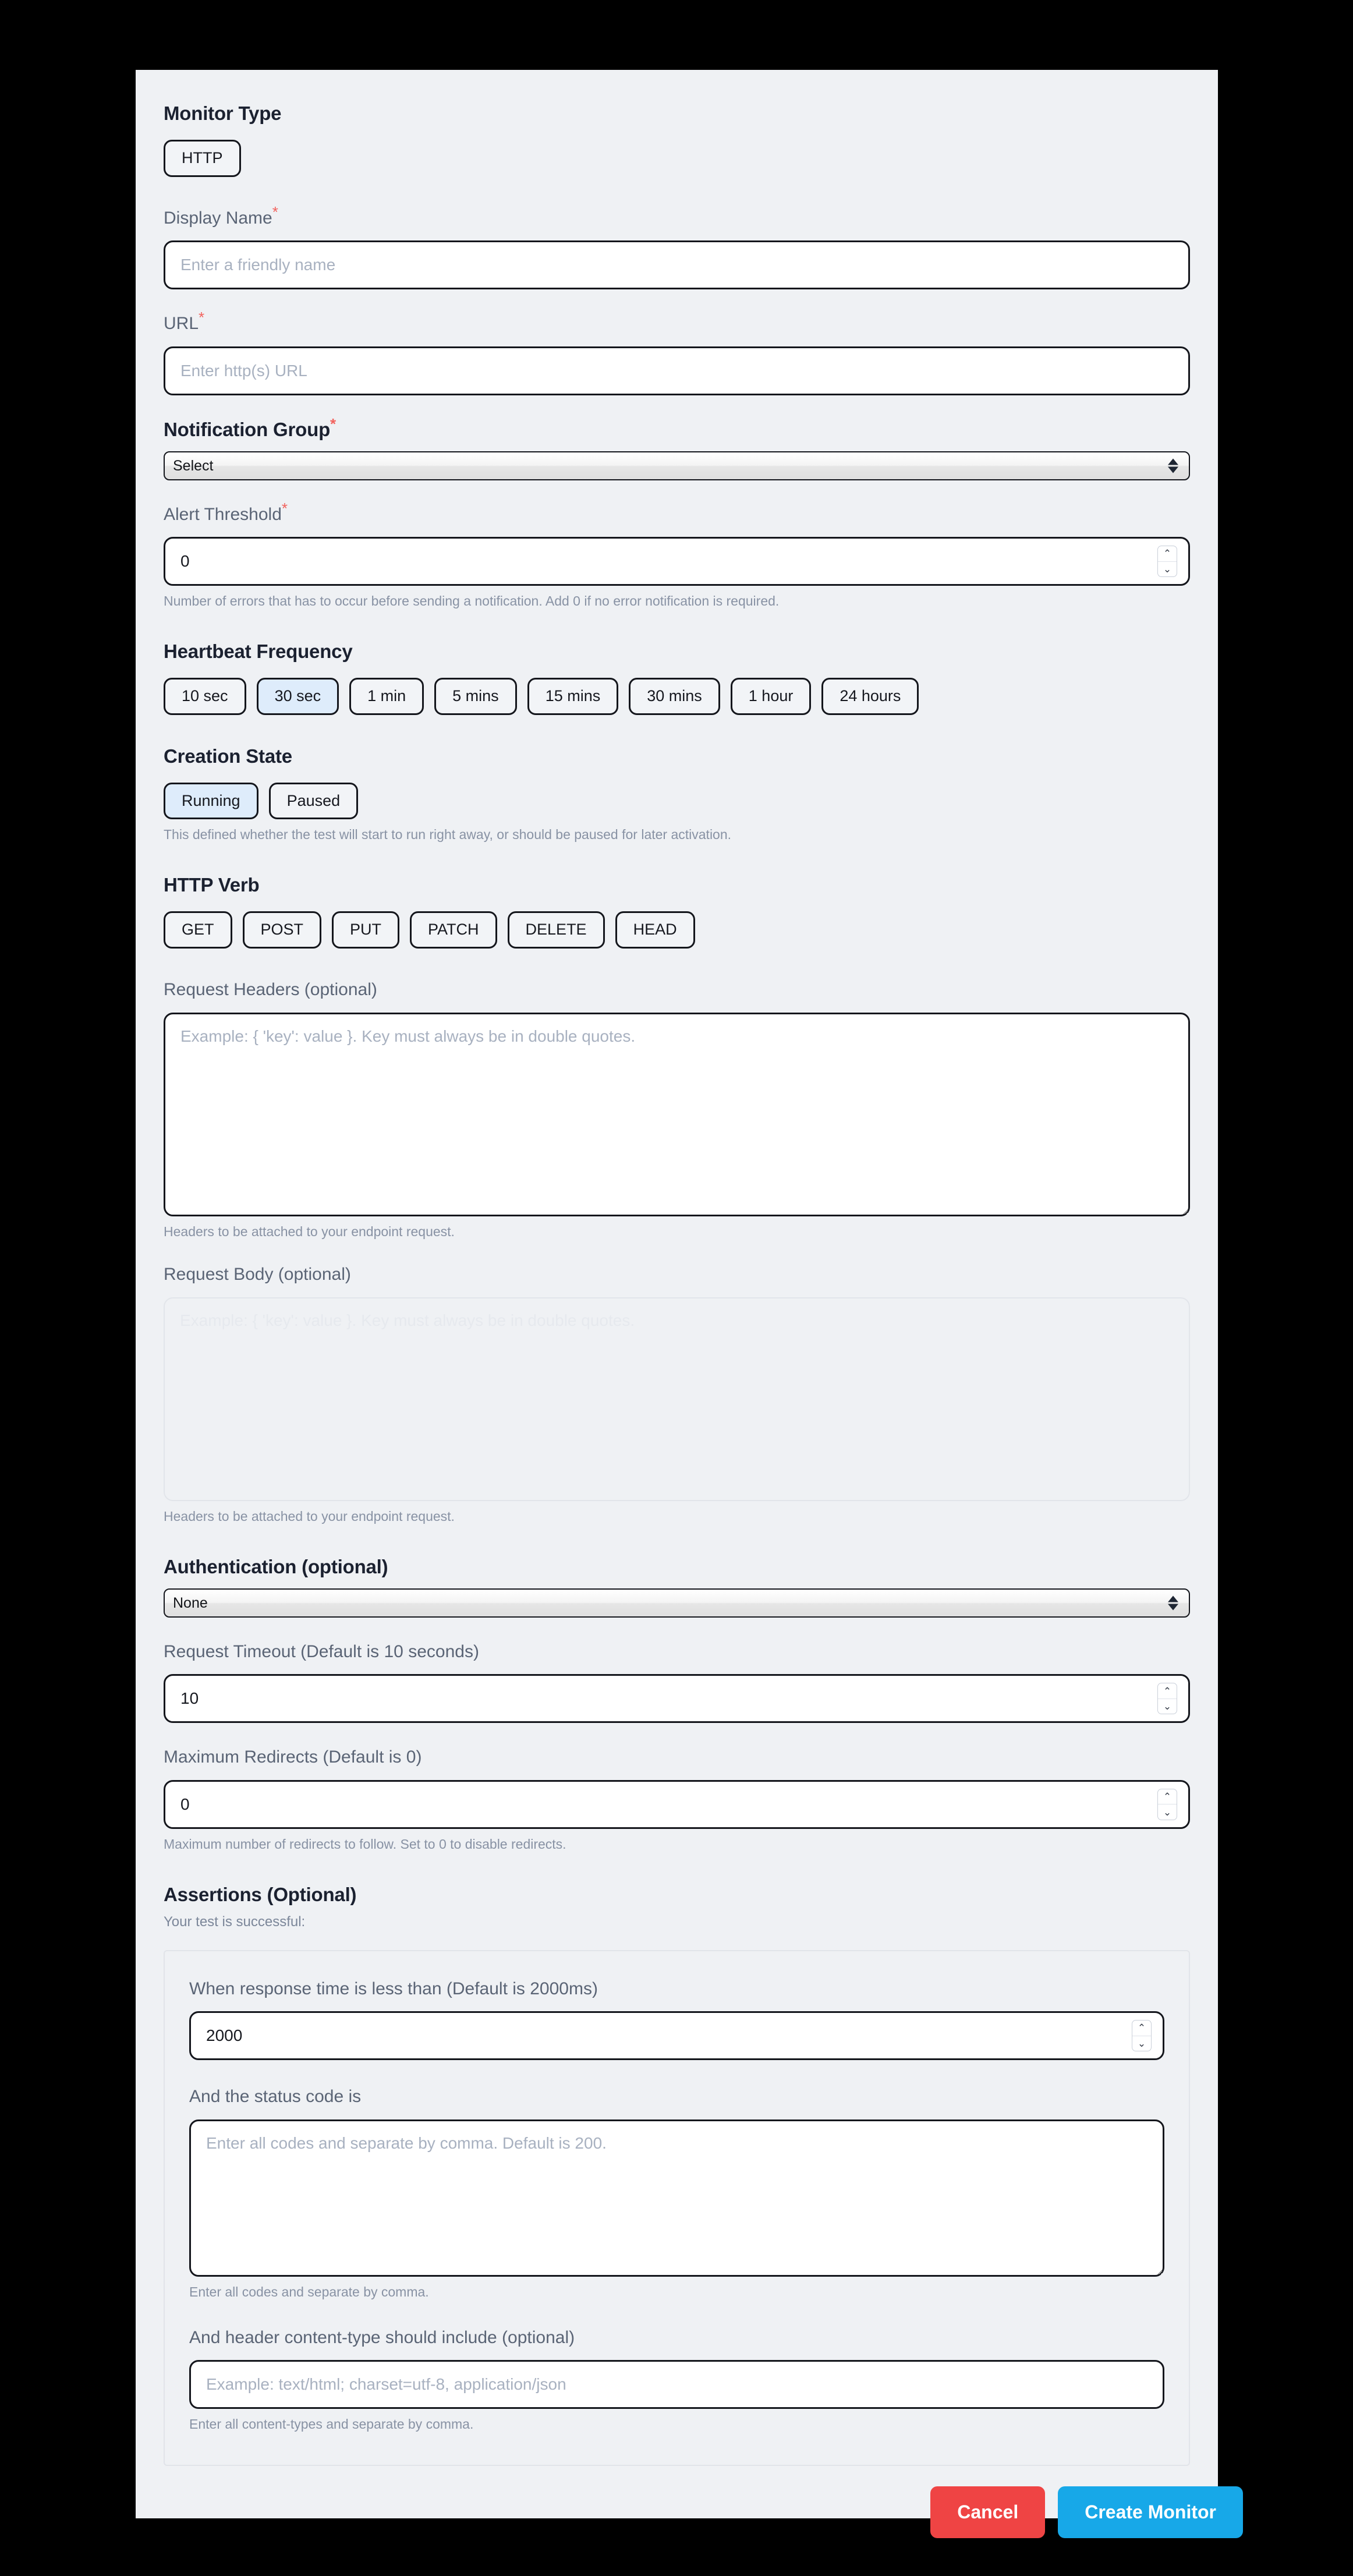 The height and width of the screenshot is (2576, 1353). I want to click on http-verb-title: HTTP Verb, so click(212, 885).